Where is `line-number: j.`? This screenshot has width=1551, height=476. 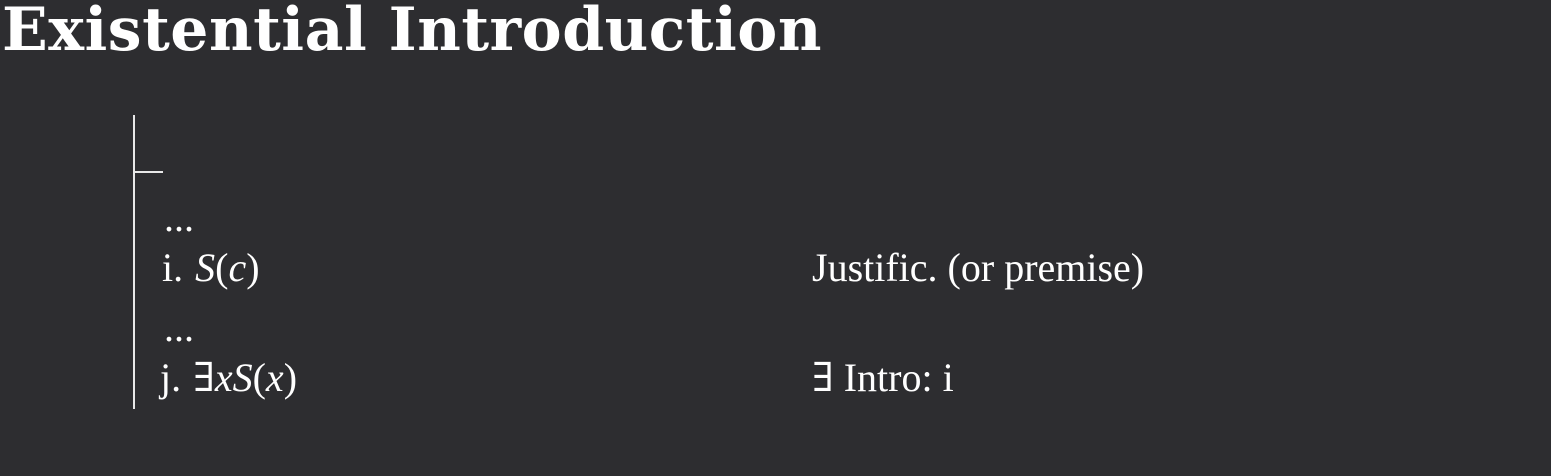
line-number: j. is located at coordinates (171, 377).